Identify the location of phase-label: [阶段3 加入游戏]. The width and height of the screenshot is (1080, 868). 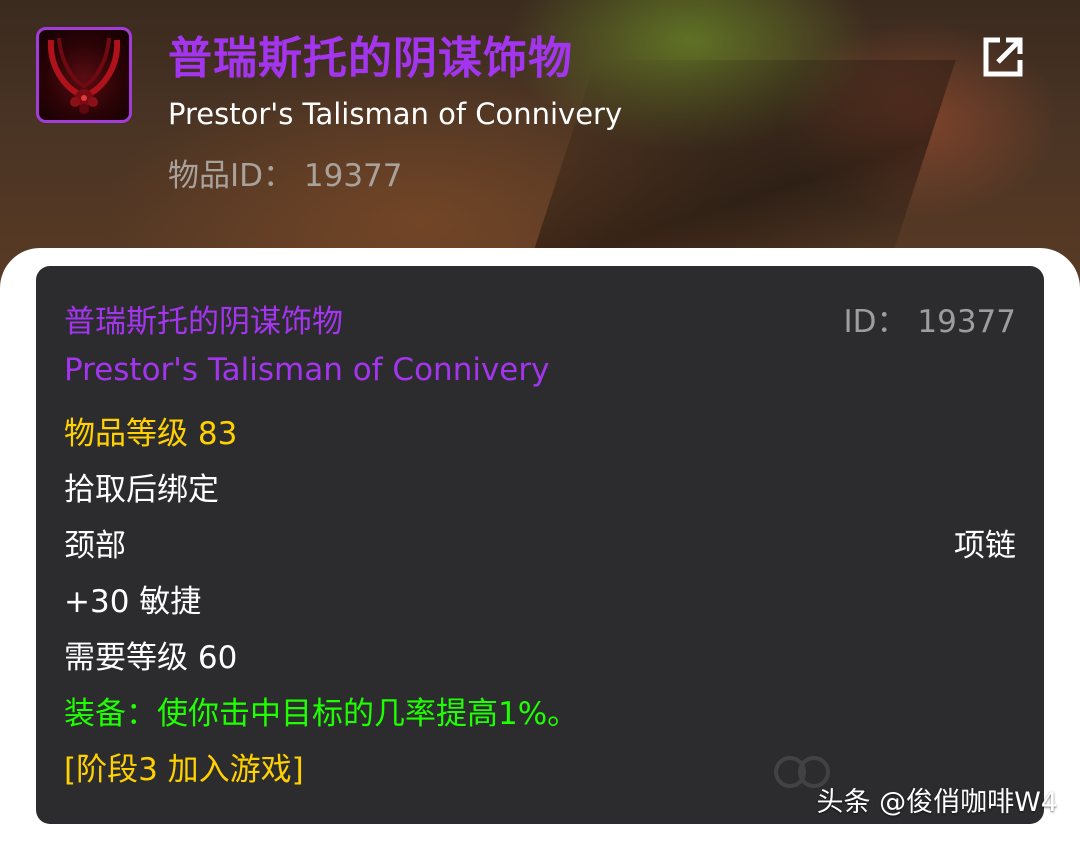
(184, 770).